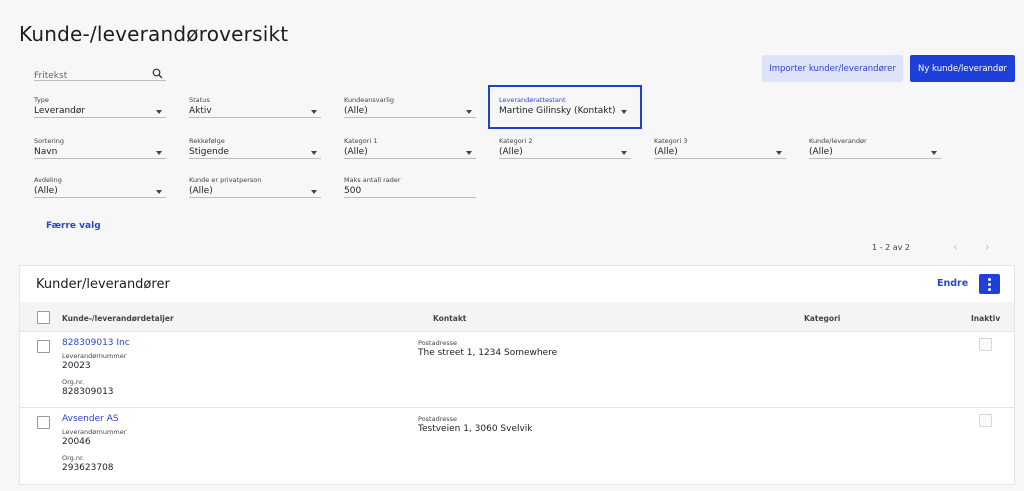  Describe the element at coordinates (891, 247) in the screenshot. I see `pagination-text: 1 - 2 av 2` at that location.